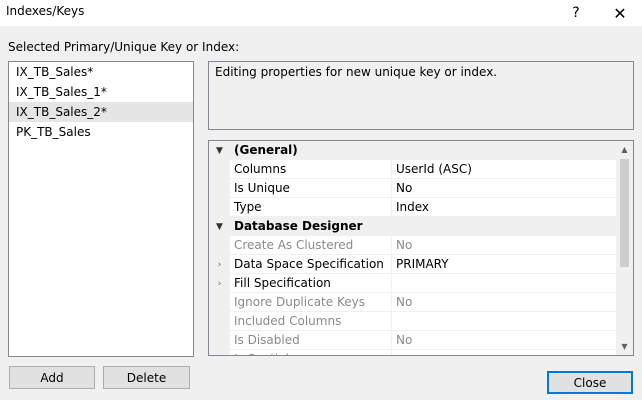  I want to click on title-bar: Indexes/Keys ? ✕, so click(321, 13).